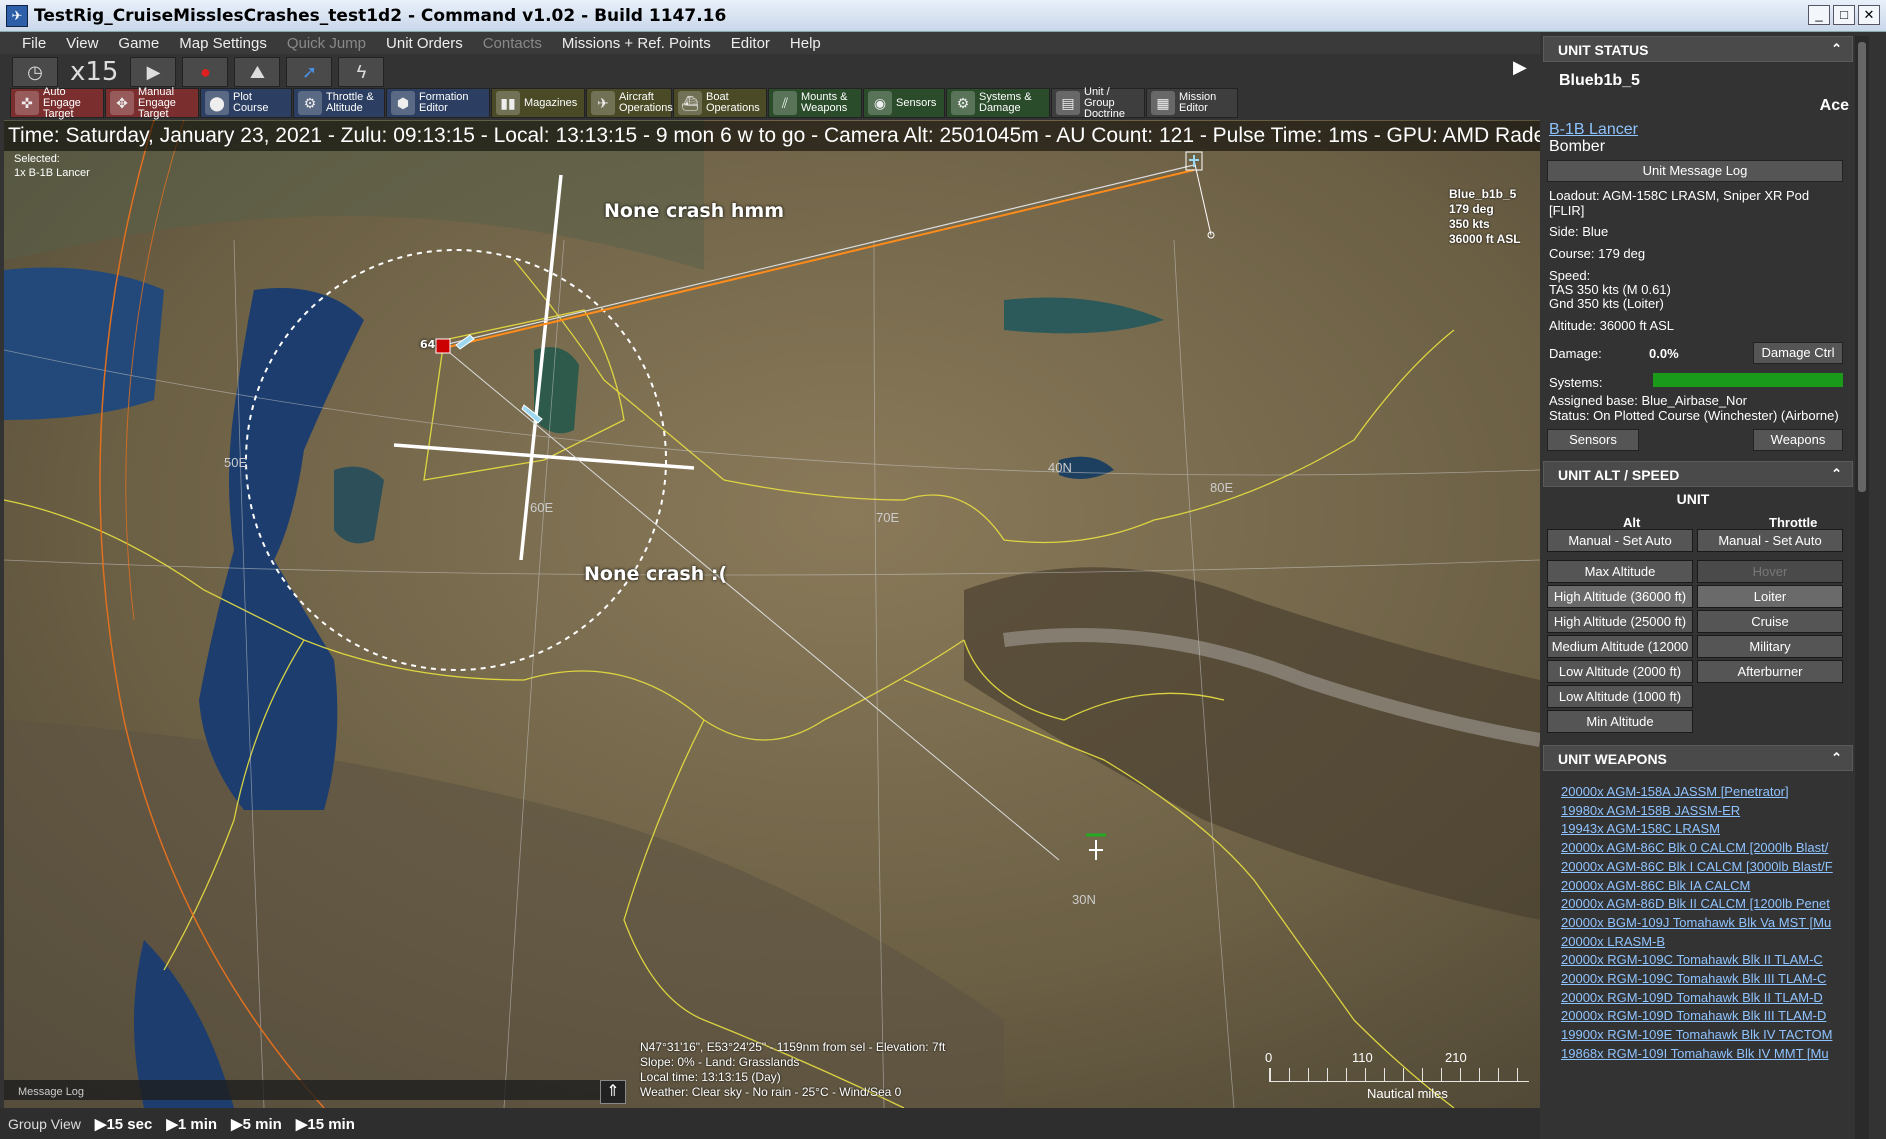 The image size is (1886, 1139). I want to click on unit-status-header: UNIT STATUS ⌃, so click(1698, 49).